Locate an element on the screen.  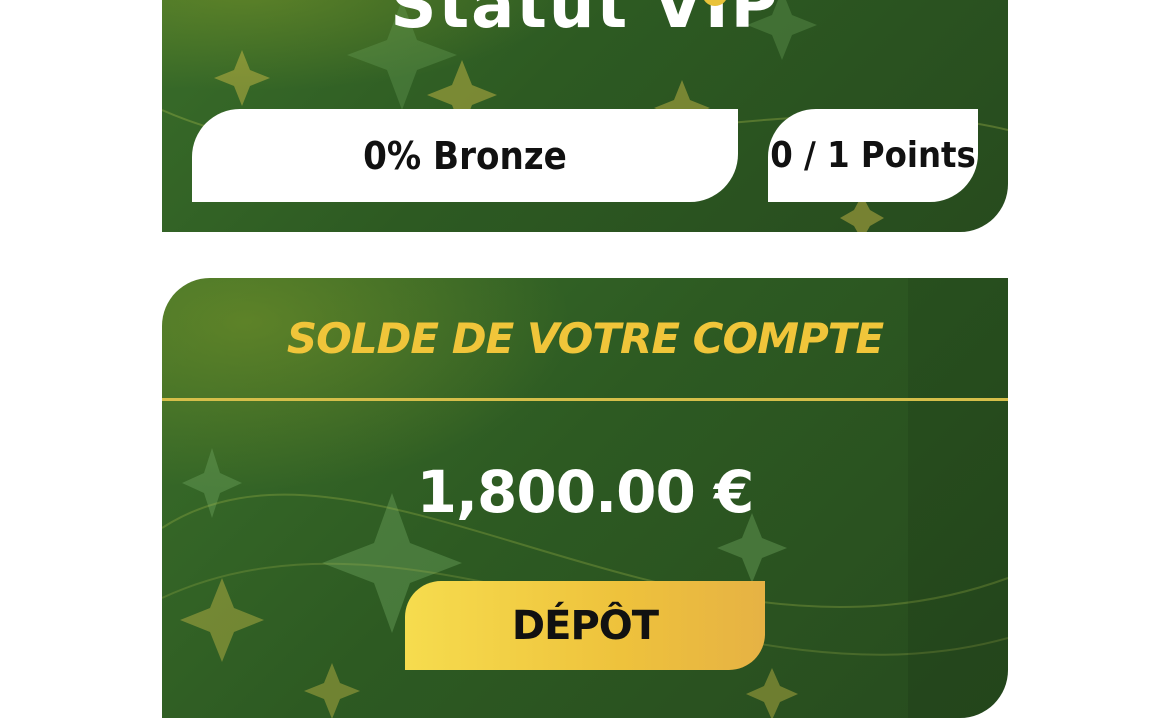
vip-points-text: 0 / 1 Points is located at coordinates (873, 155).